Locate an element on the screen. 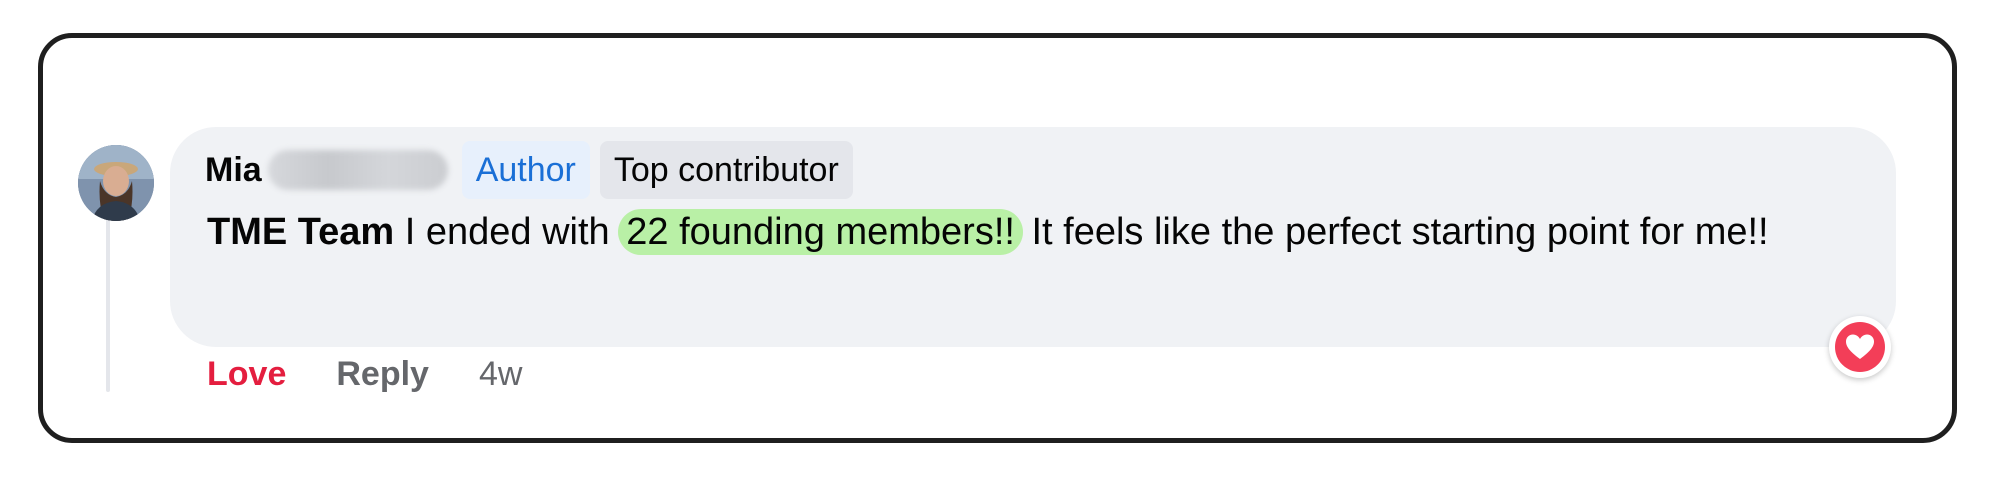  love-heart-icon is located at coordinates (1860, 347).